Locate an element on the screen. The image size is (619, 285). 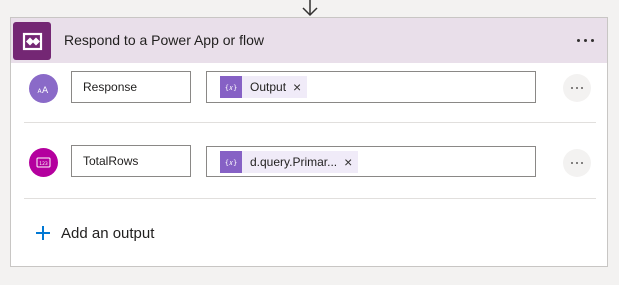
row-divider is located at coordinates (310, 198).